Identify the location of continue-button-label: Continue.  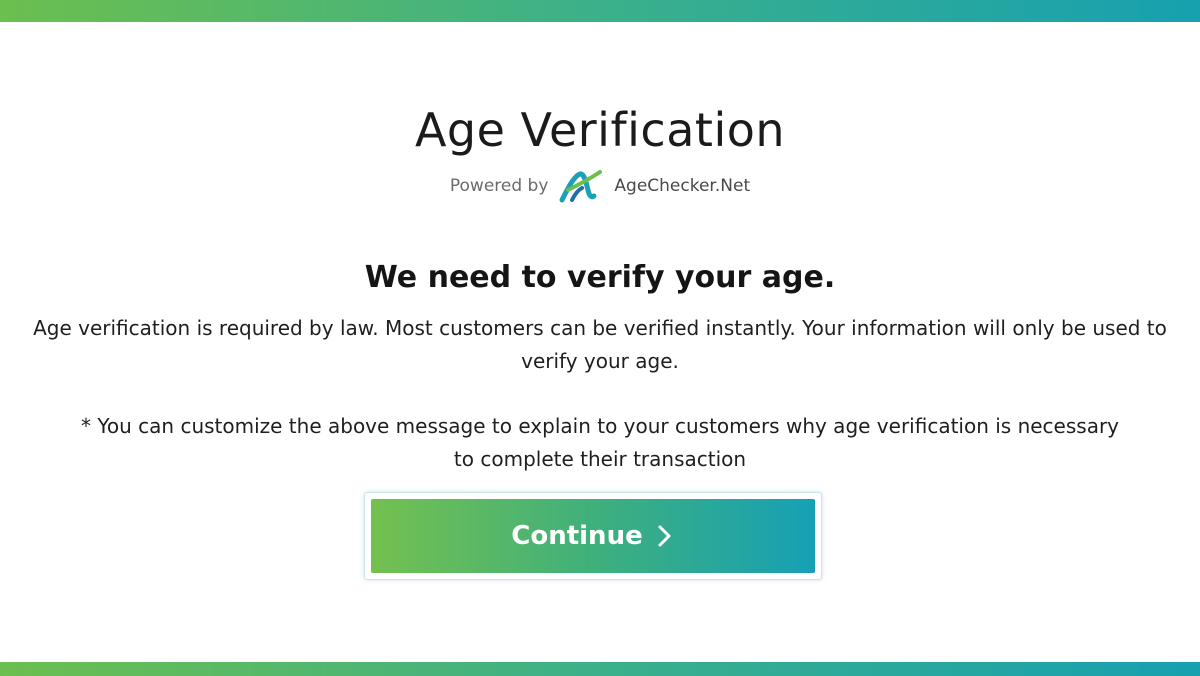
(577, 536).